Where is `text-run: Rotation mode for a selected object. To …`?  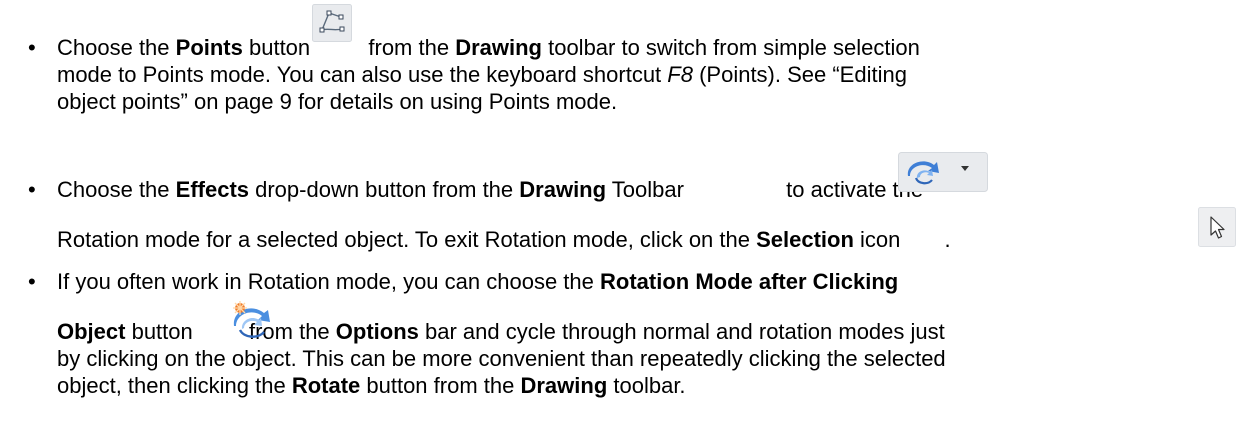
text-run: Rotation mode for a selected object. To … is located at coordinates (407, 239).